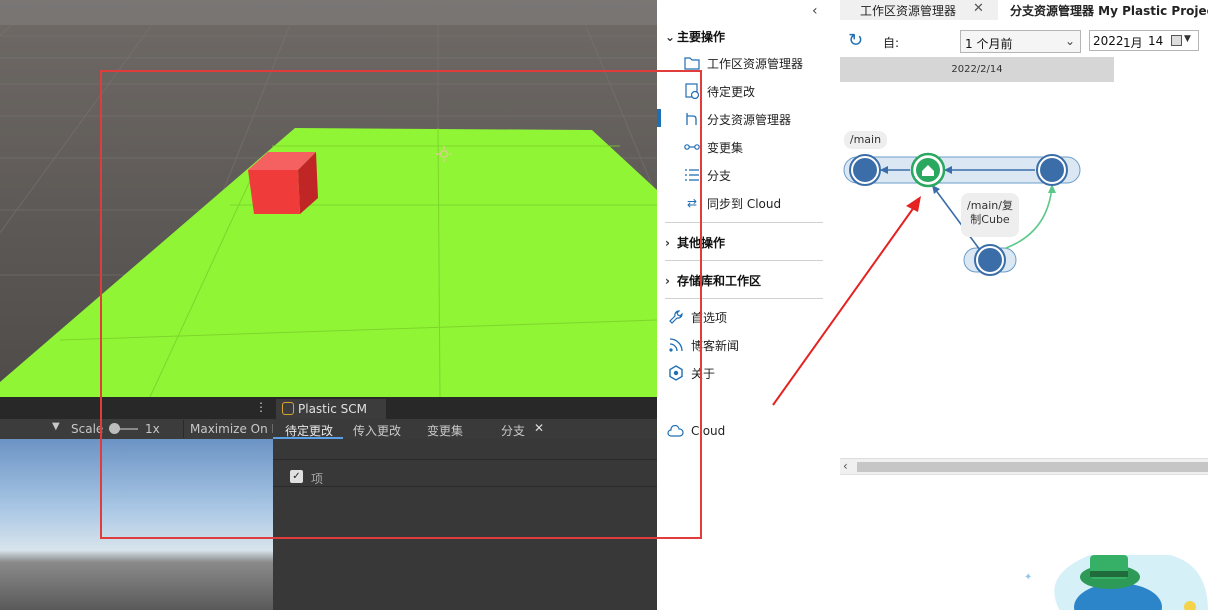 The image size is (1208, 610). I want to click on scale-label: Scale, so click(87, 429).